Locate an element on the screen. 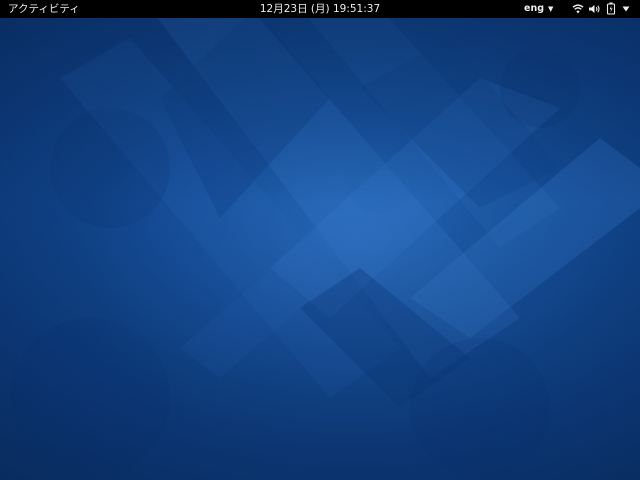 The height and width of the screenshot is (480, 640). battery-icon is located at coordinates (611, 8).